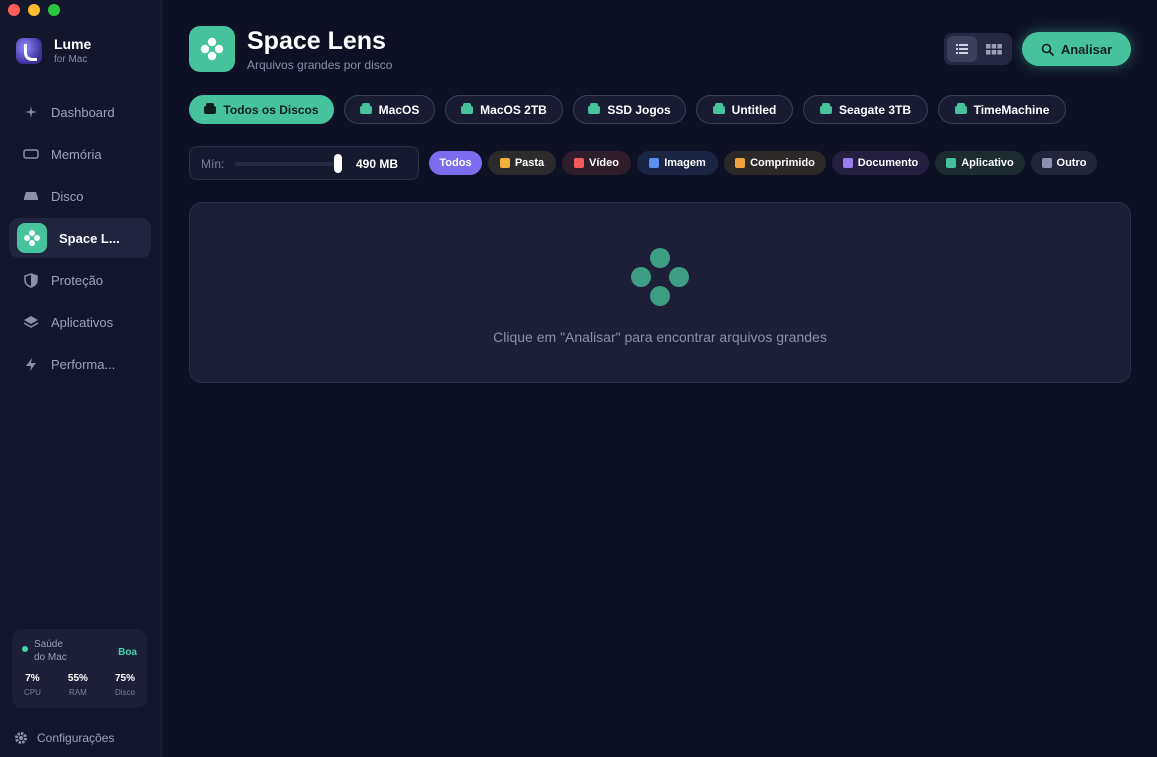 This screenshot has height=757, width=1157. What do you see at coordinates (83, 112) in the screenshot?
I see `sidebar-item-label: Dashboard` at bounding box center [83, 112].